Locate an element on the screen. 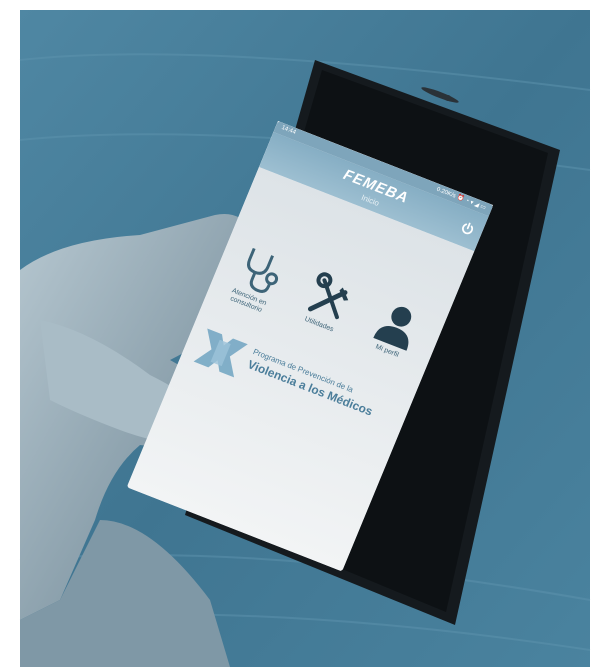  menu-item-perfil: Mi perfil is located at coordinates (396, 330).